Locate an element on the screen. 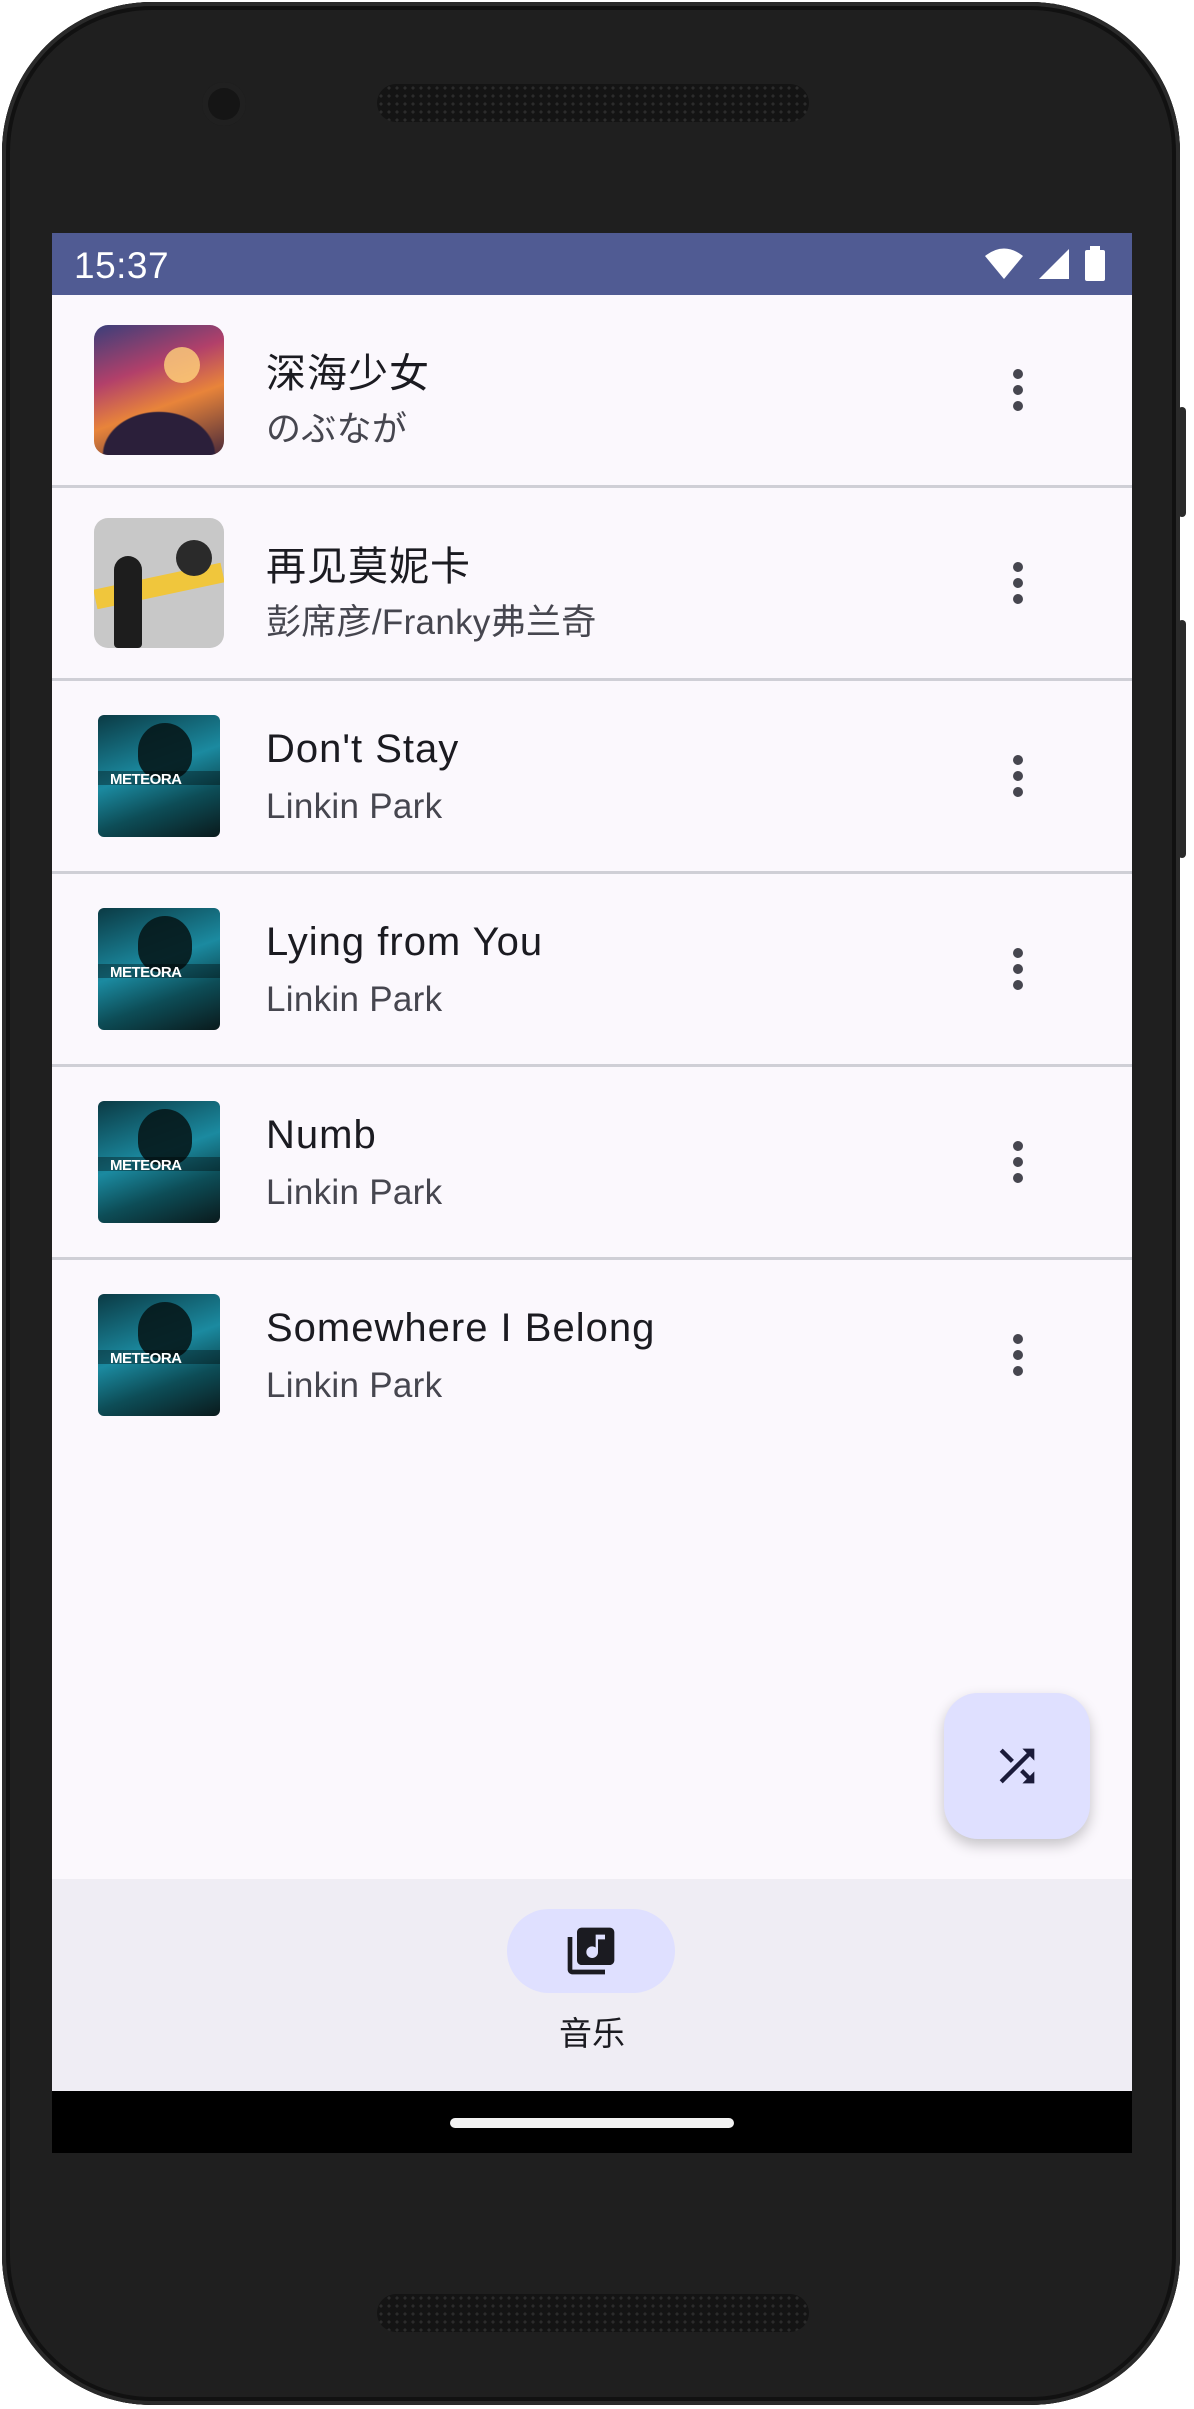  song-title: Lying from You is located at coordinates (405, 942).